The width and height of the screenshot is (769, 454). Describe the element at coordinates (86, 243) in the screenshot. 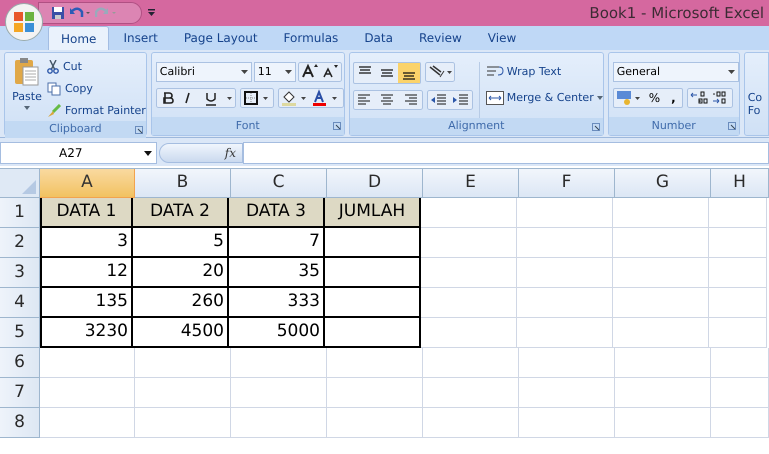

I see `cell: 3` at that location.